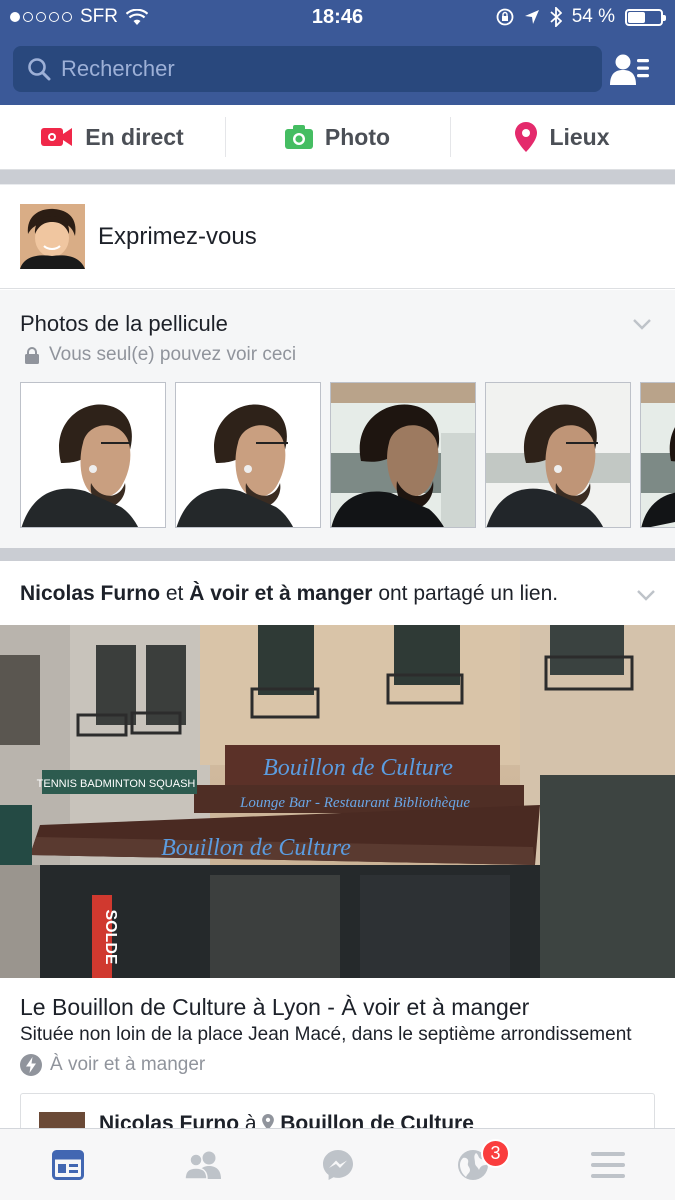 Image resolution: width=675 pixels, height=1200 pixels. I want to click on camera-roll-title: Photos de la pellicule, so click(124, 323).